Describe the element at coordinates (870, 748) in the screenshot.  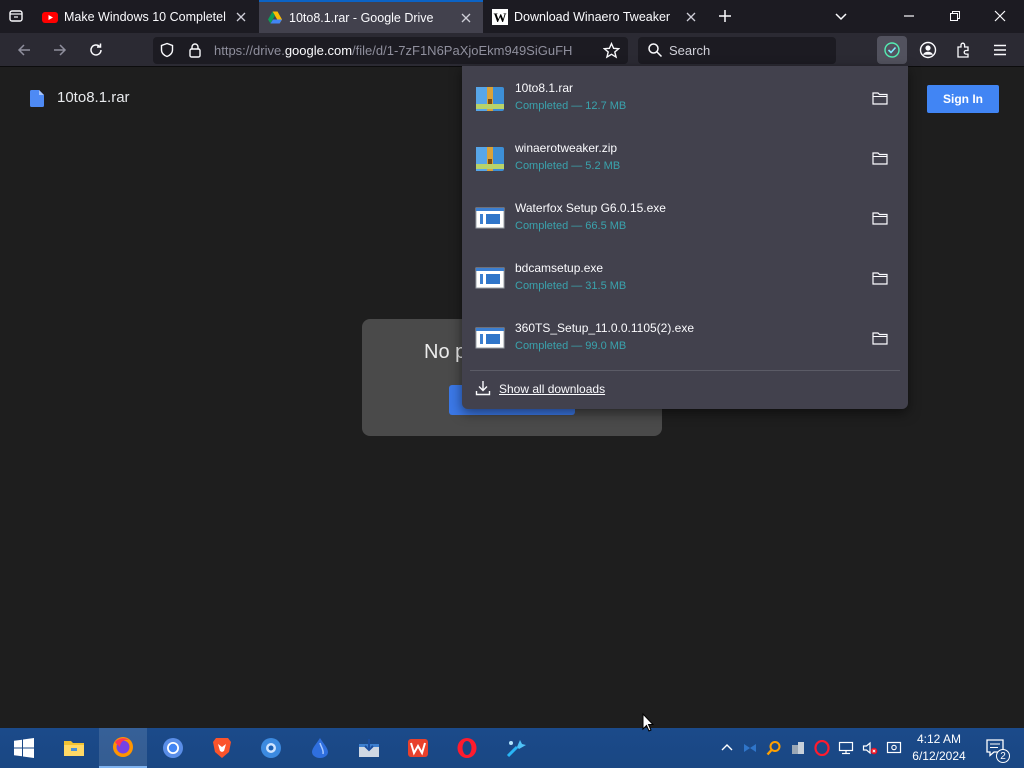
I see `volume-muted-icon` at that location.